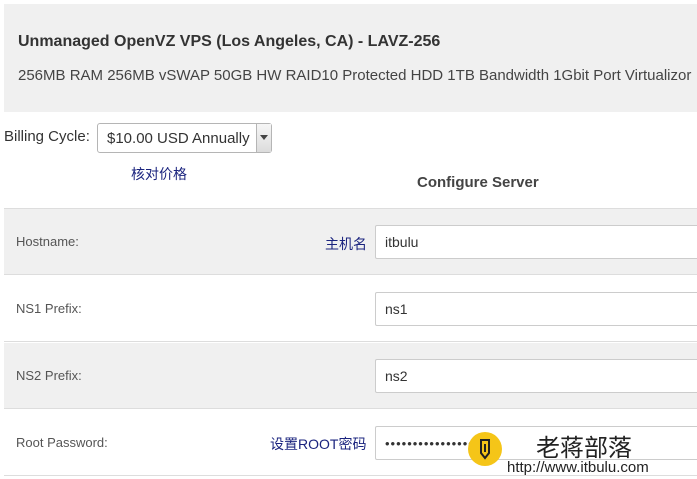 The height and width of the screenshot is (479, 697). I want to click on ns1-label: NS1 Prefix:, so click(49, 308).